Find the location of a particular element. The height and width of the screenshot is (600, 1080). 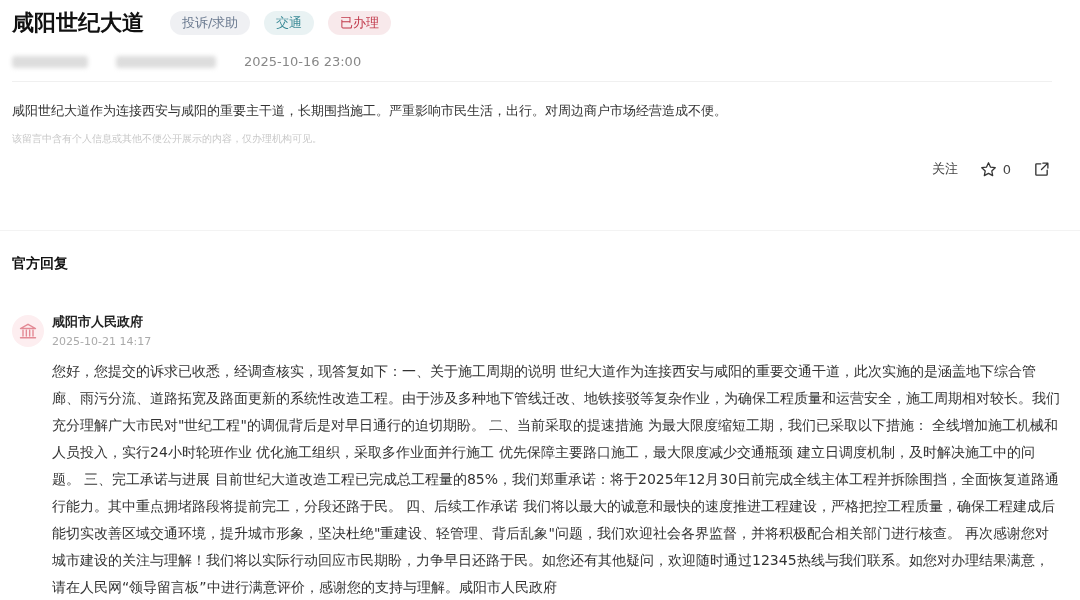

star-icon is located at coordinates (988, 169).